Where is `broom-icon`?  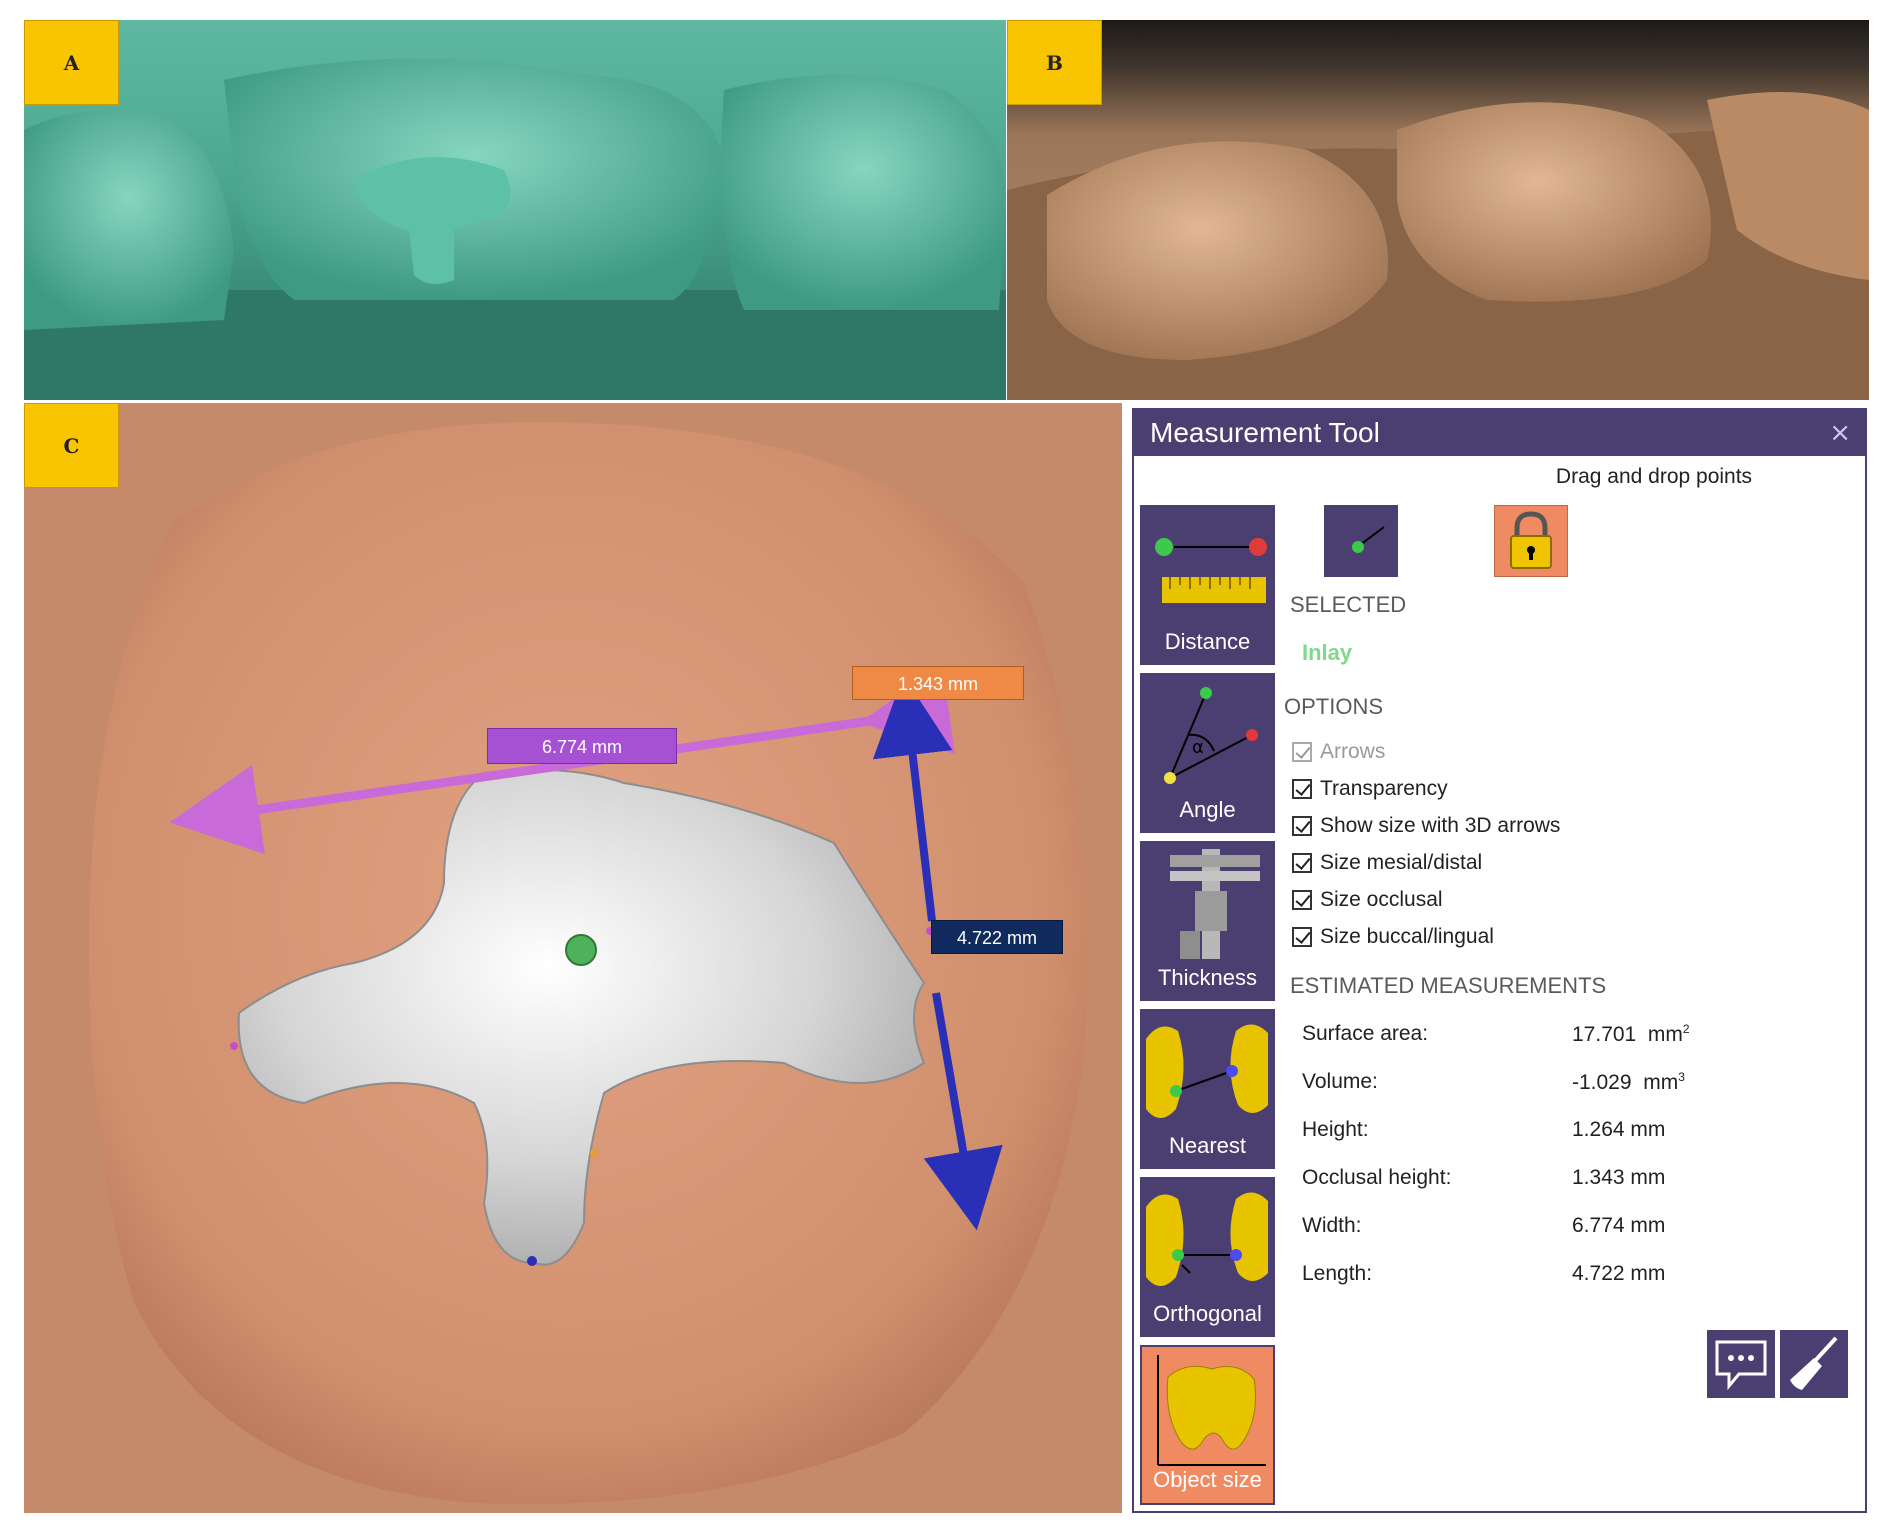 broom-icon is located at coordinates (1814, 1363).